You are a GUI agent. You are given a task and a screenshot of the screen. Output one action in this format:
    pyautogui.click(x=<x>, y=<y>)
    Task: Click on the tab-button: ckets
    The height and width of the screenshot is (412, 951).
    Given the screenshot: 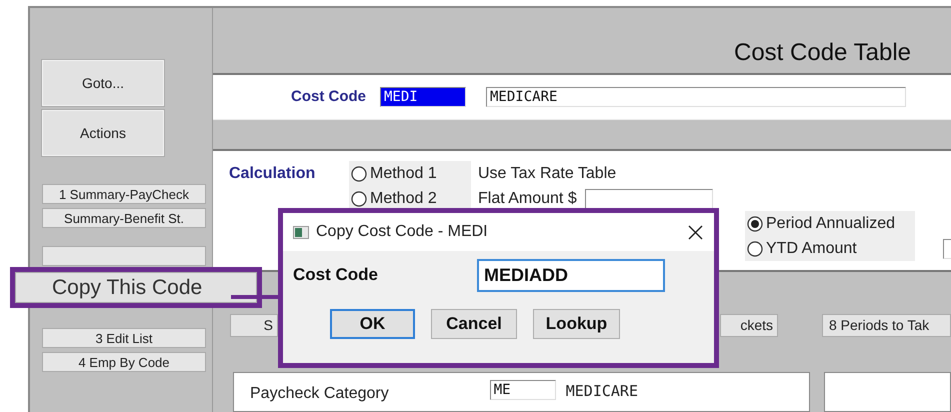 What is the action you would take?
    pyautogui.click(x=749, y=325)
    